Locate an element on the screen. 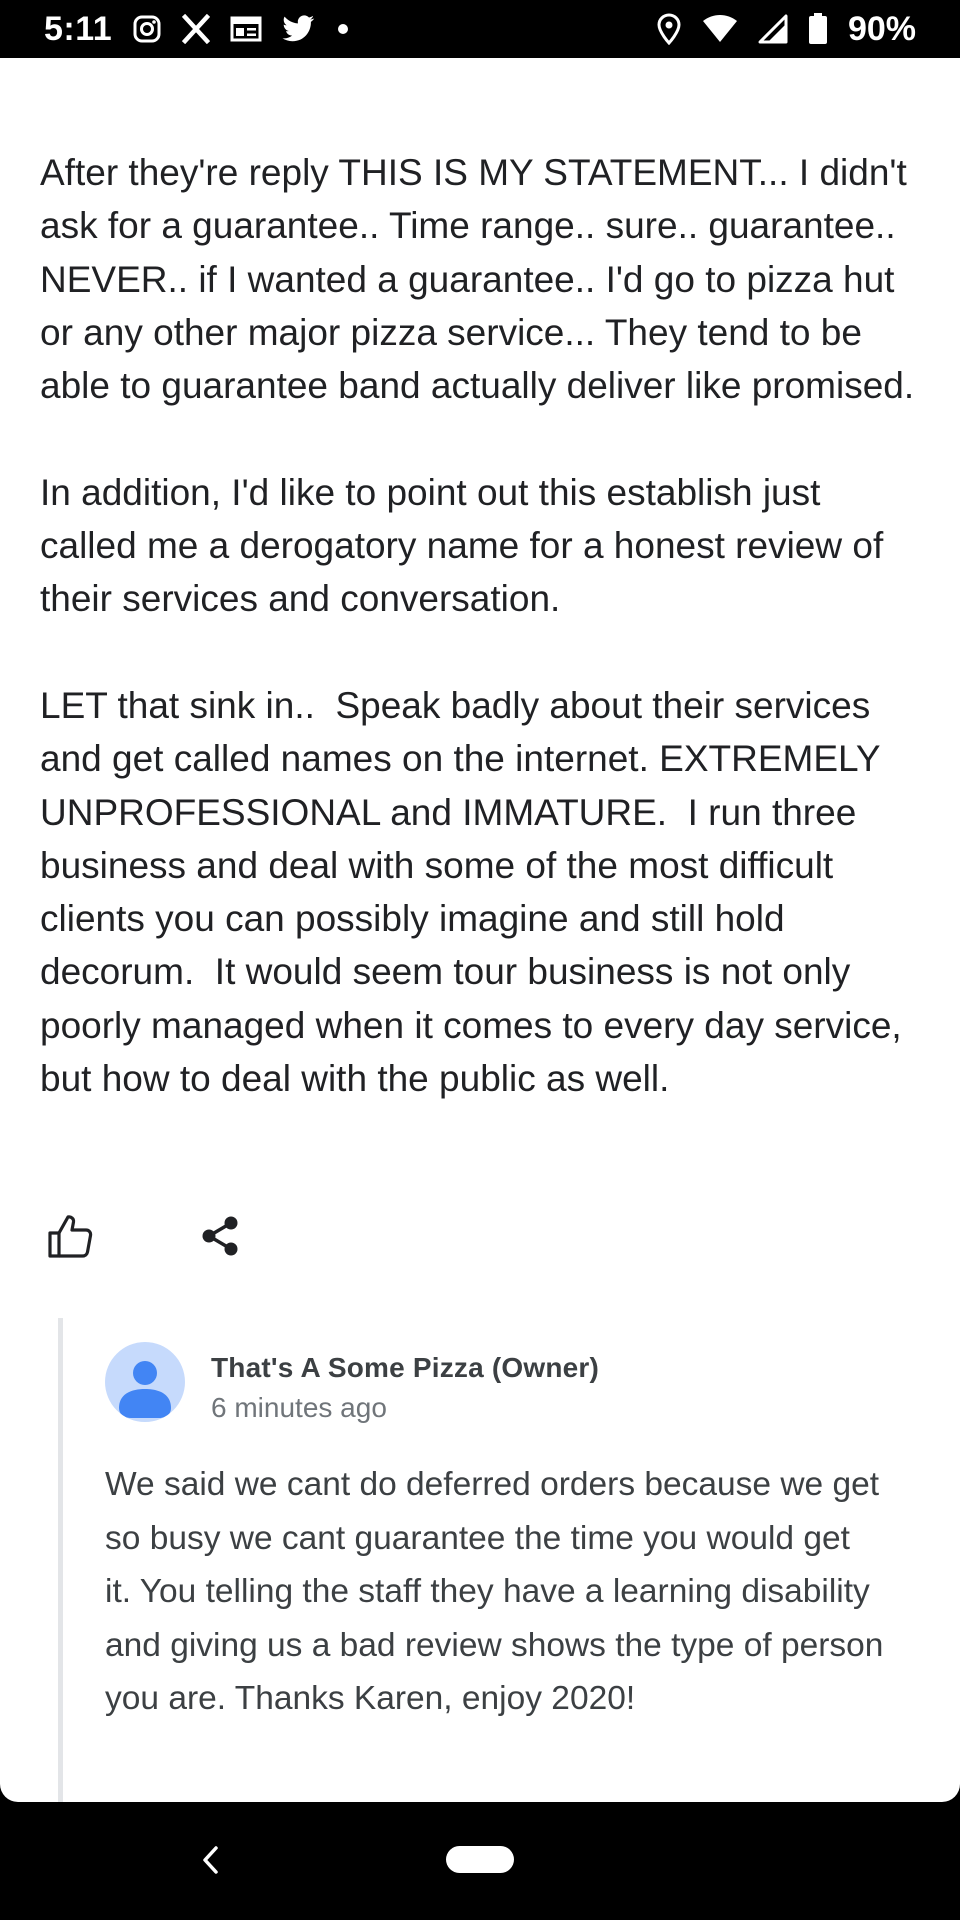 The image size is (960, 1920). status-left: 5:11 is located at coordinates (197, 29).